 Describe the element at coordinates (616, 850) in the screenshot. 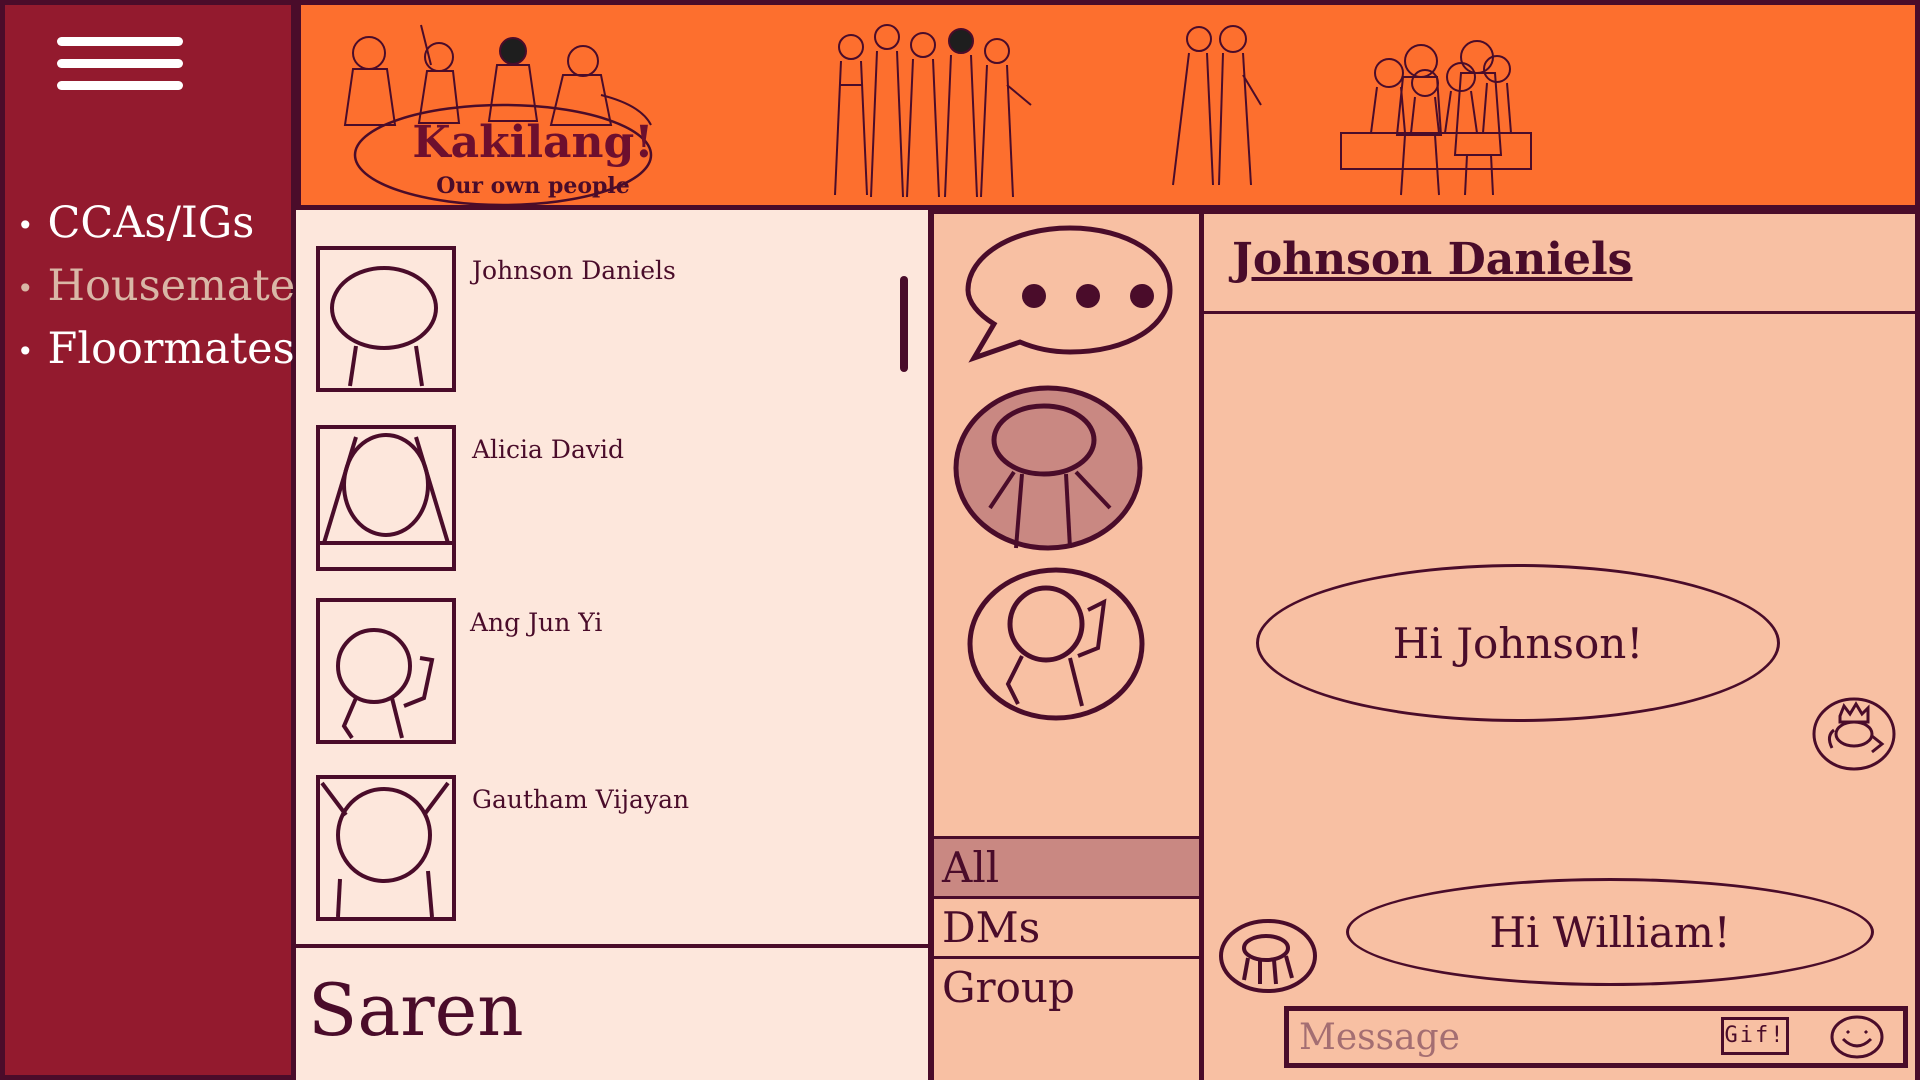

I see `contact-item-gautham: Gautham Vijayan` at that location.